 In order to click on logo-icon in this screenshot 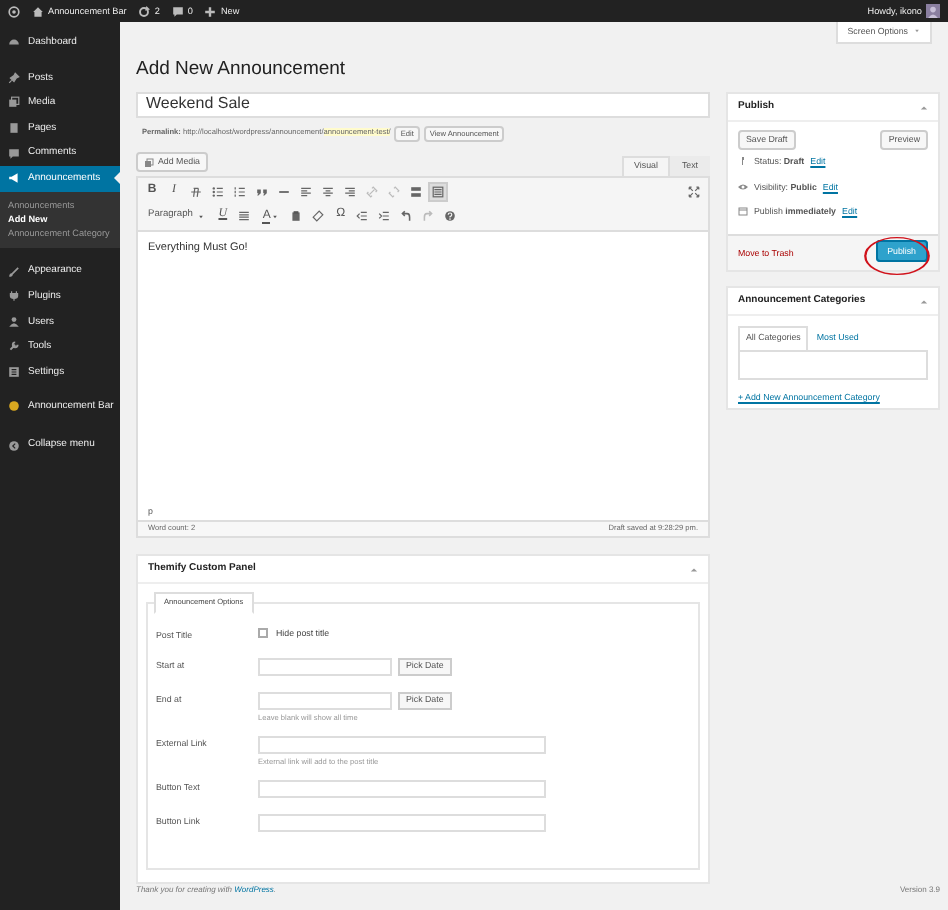, I will do `click(14, 11)`.